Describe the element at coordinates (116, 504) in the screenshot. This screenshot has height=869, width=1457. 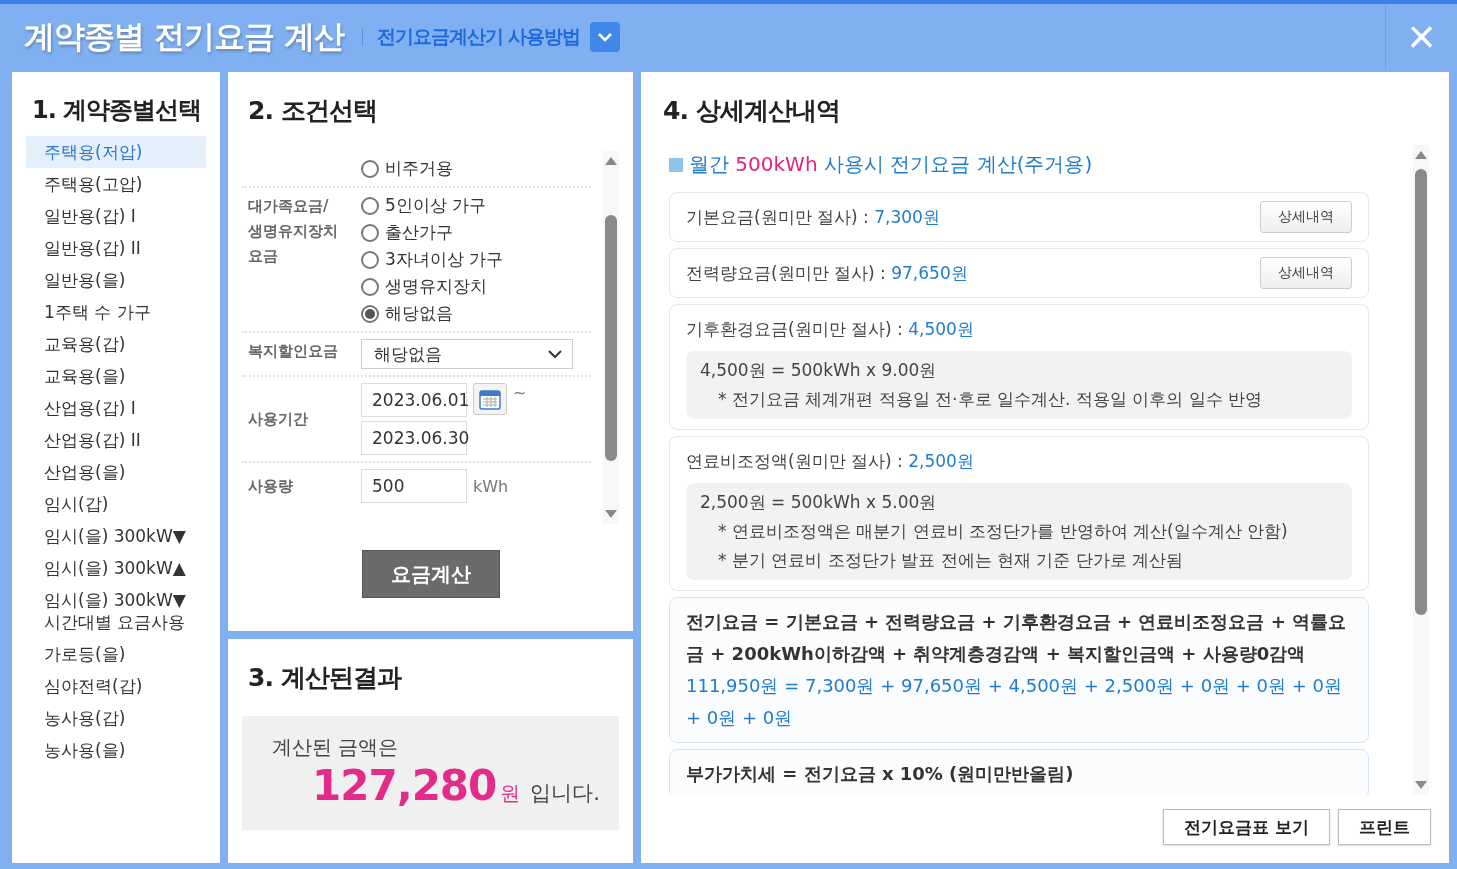
I see `contract-type-item: 임시(갑)` at that location.